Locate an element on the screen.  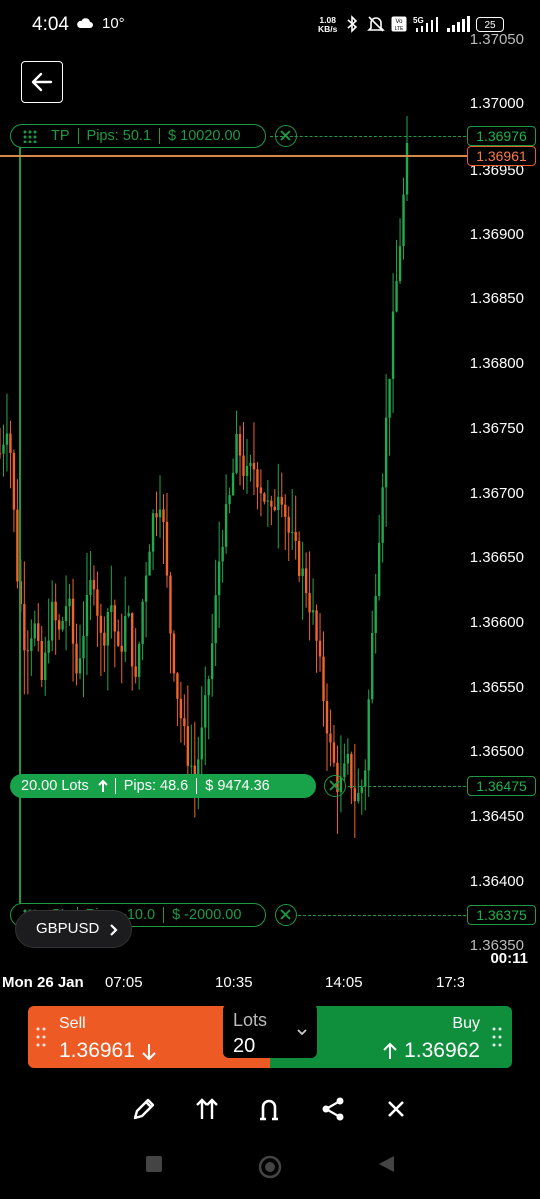
close-circle-icon is located at coordinates (285, 914).